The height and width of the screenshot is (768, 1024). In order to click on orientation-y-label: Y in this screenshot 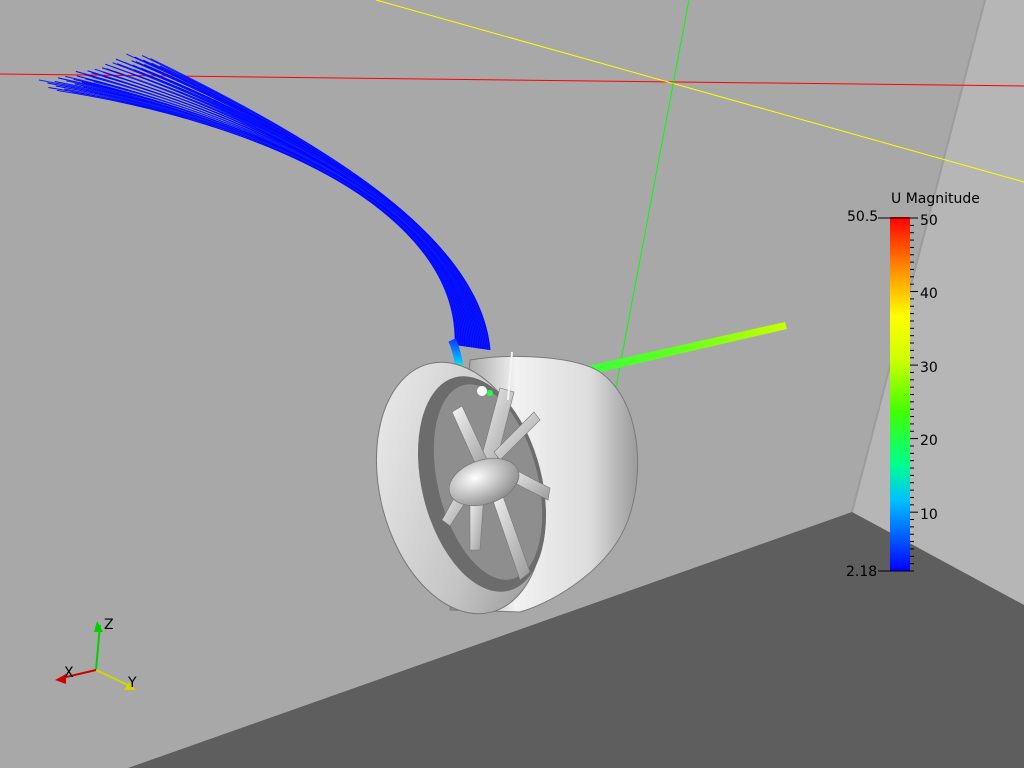, I will do `click(132, 683)`.